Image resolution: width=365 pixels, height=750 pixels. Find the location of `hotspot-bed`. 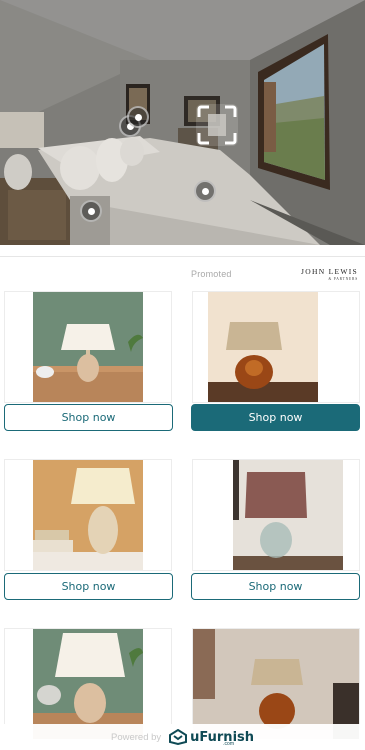

hotspot-bed is located at coordinates (205, 191).